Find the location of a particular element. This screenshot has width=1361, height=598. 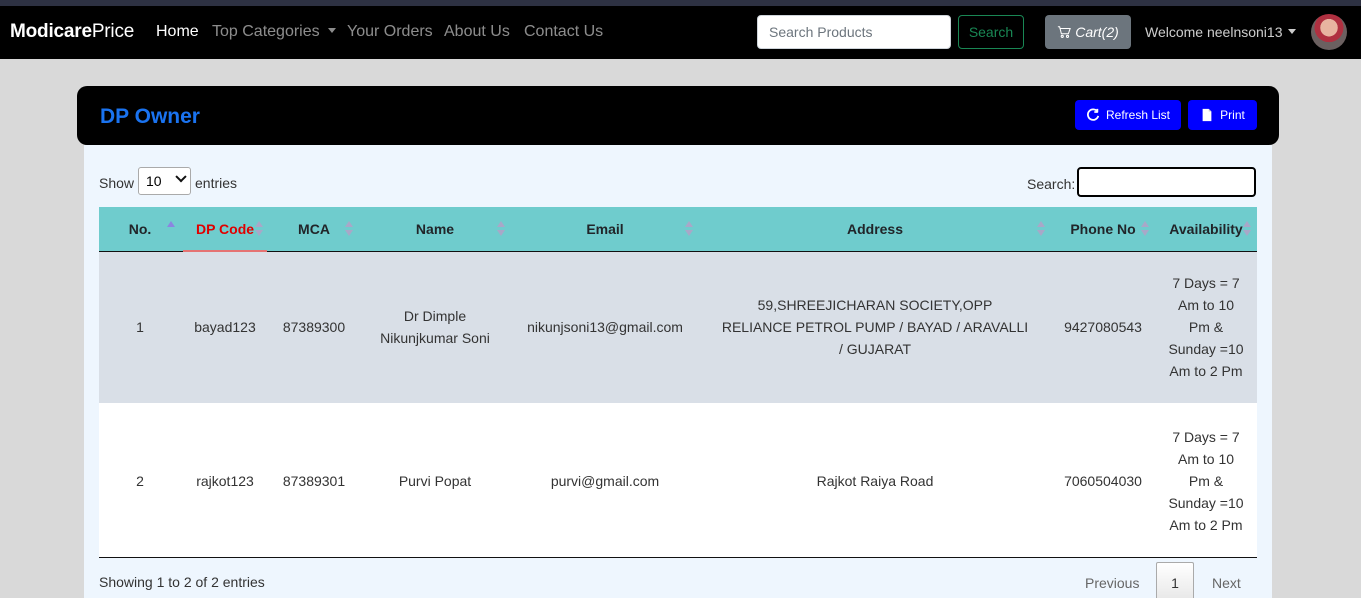

entries-select: 10 is located at coordinates (164, 181).